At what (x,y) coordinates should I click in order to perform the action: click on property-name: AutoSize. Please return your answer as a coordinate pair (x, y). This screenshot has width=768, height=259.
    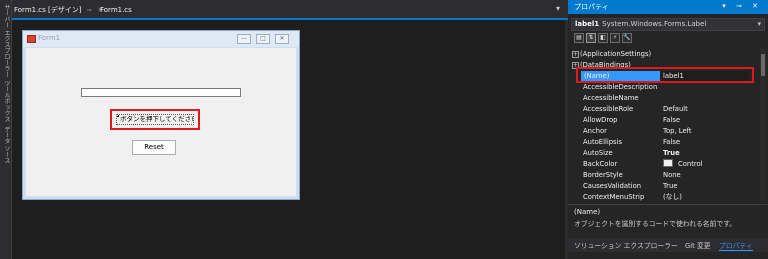
    Looking at the image, I should click on (598, 153).